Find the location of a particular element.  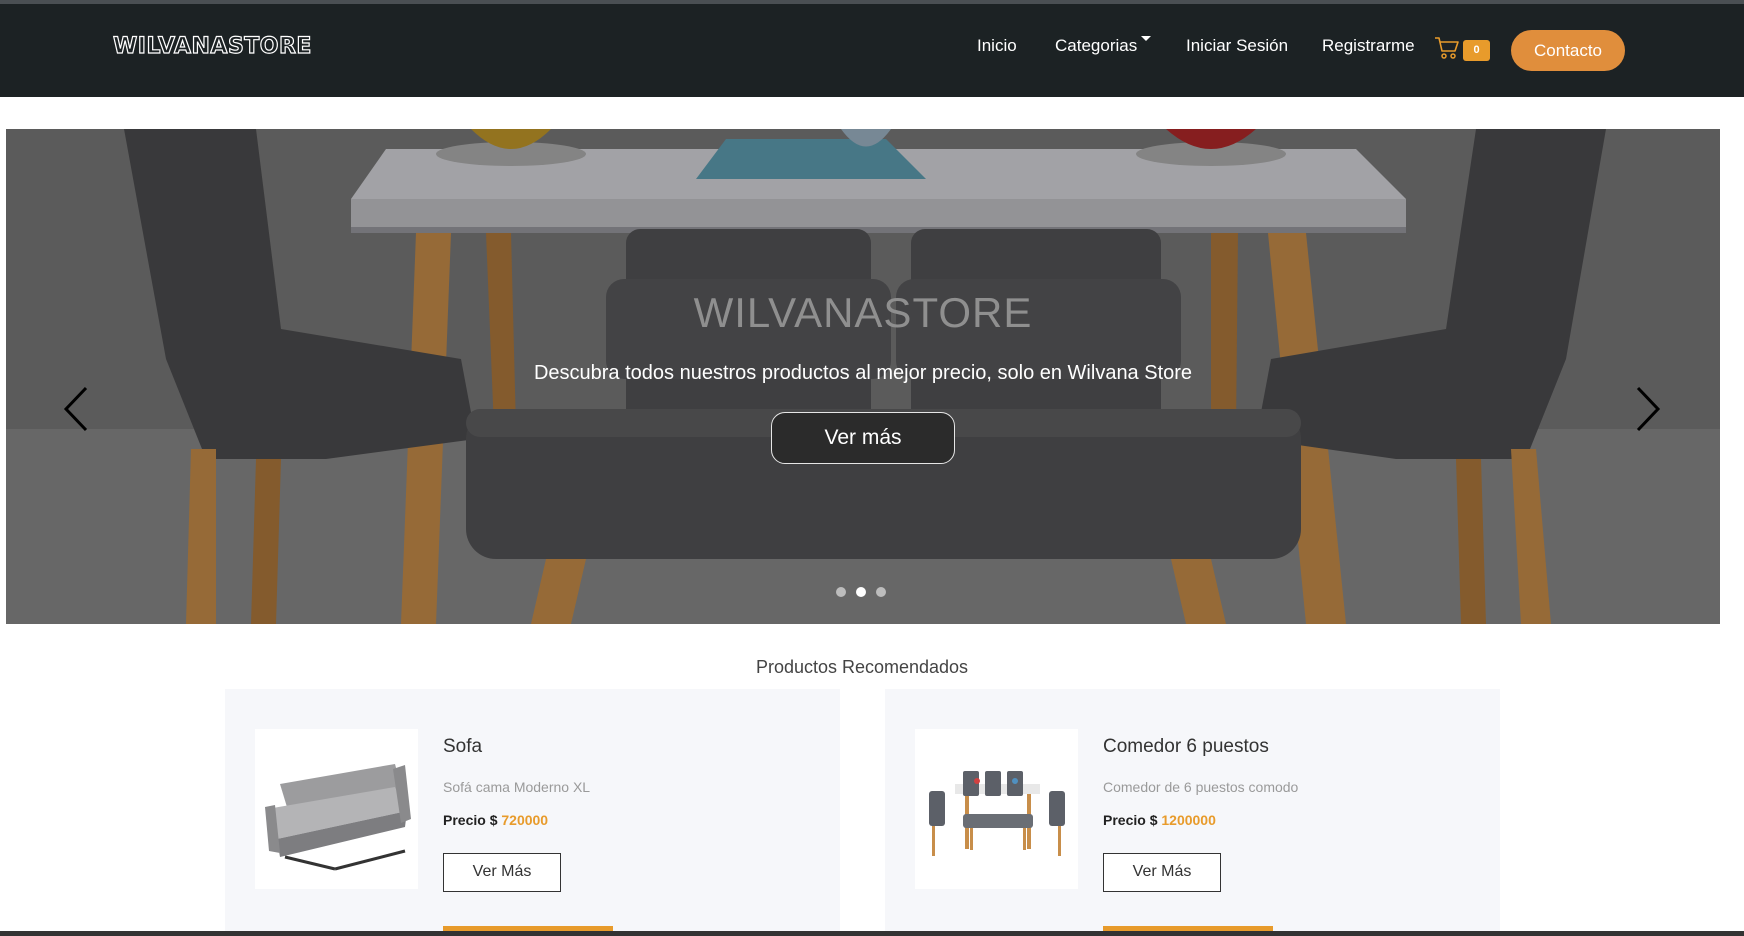

cart-icon is located at coordinates (1447, 48).